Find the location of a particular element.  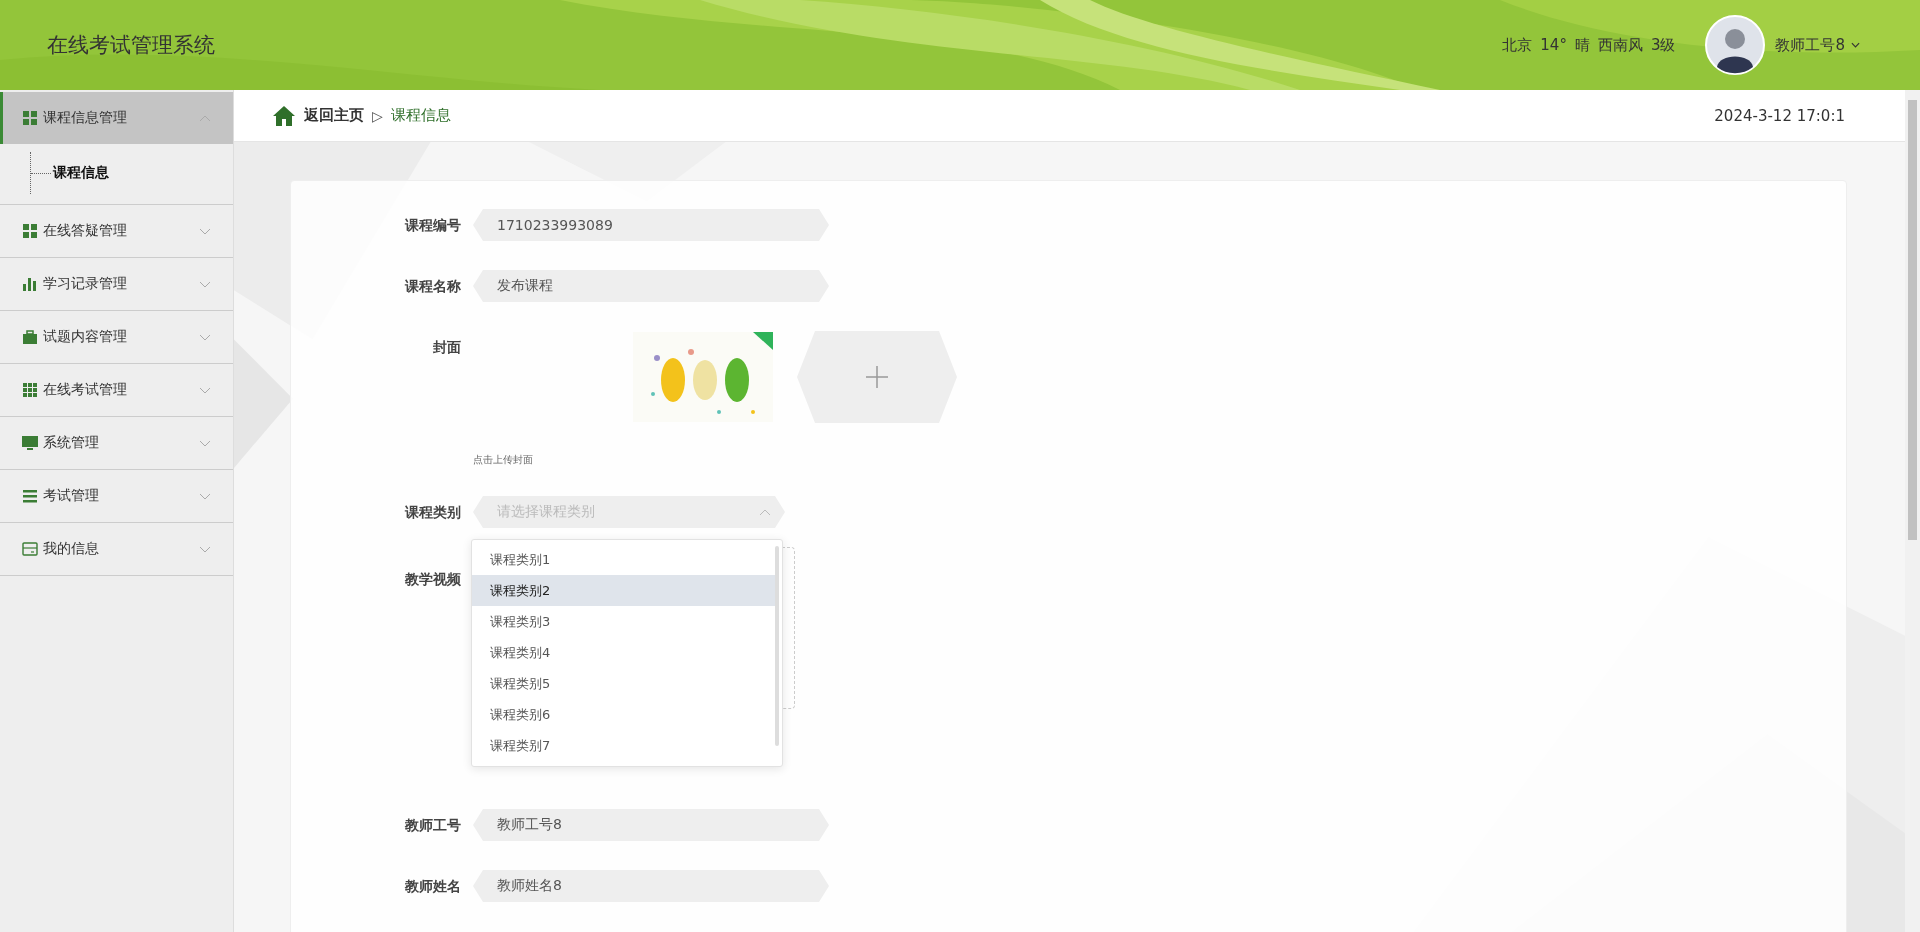

datetime-text: 2024-3-12 17:0:1 is located at coordinates (1779, 115).